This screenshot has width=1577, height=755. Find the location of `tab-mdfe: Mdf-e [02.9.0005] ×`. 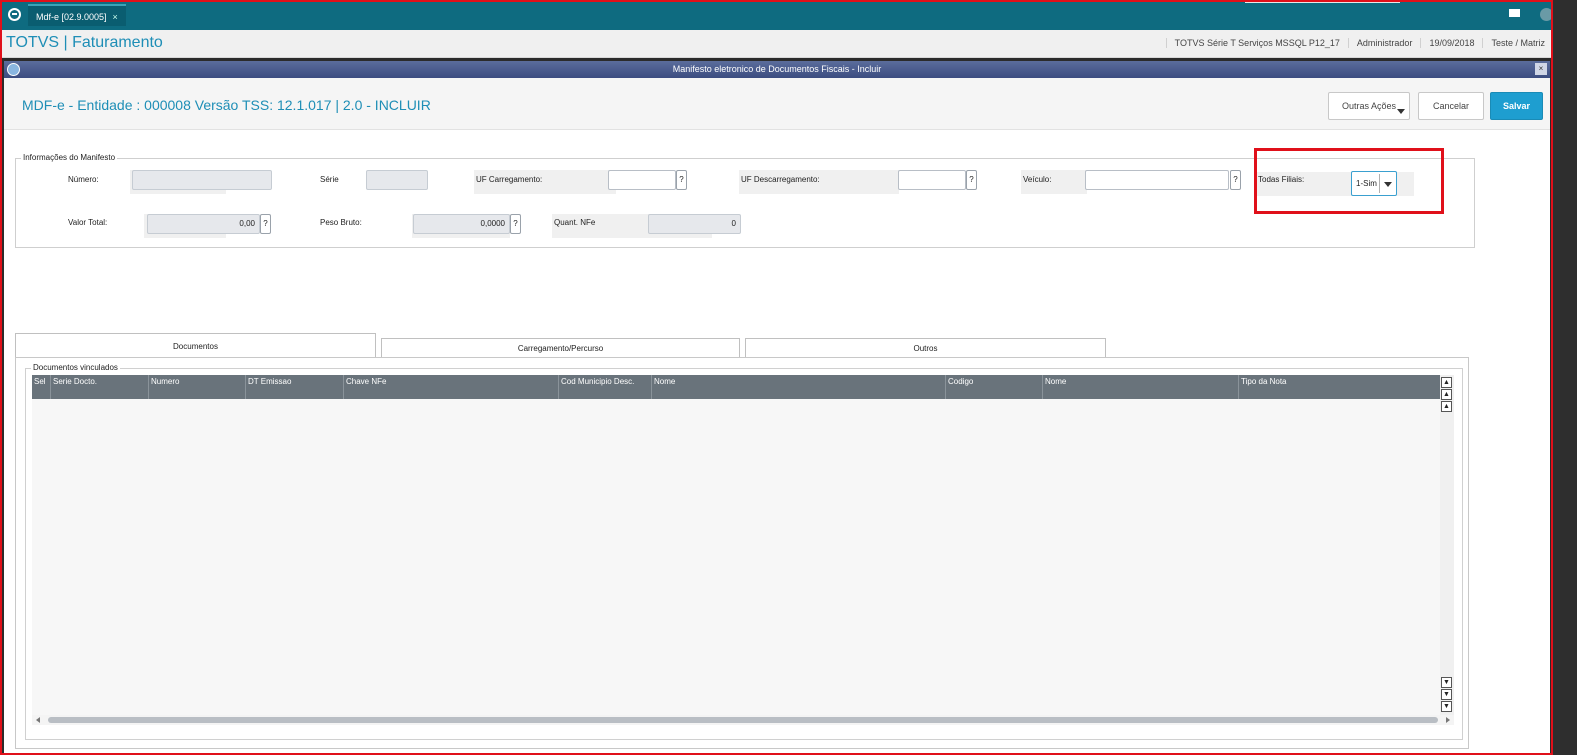

tab-mdfe: Mdf-e [02.9.0005] × is located at coordinates (77, 15).